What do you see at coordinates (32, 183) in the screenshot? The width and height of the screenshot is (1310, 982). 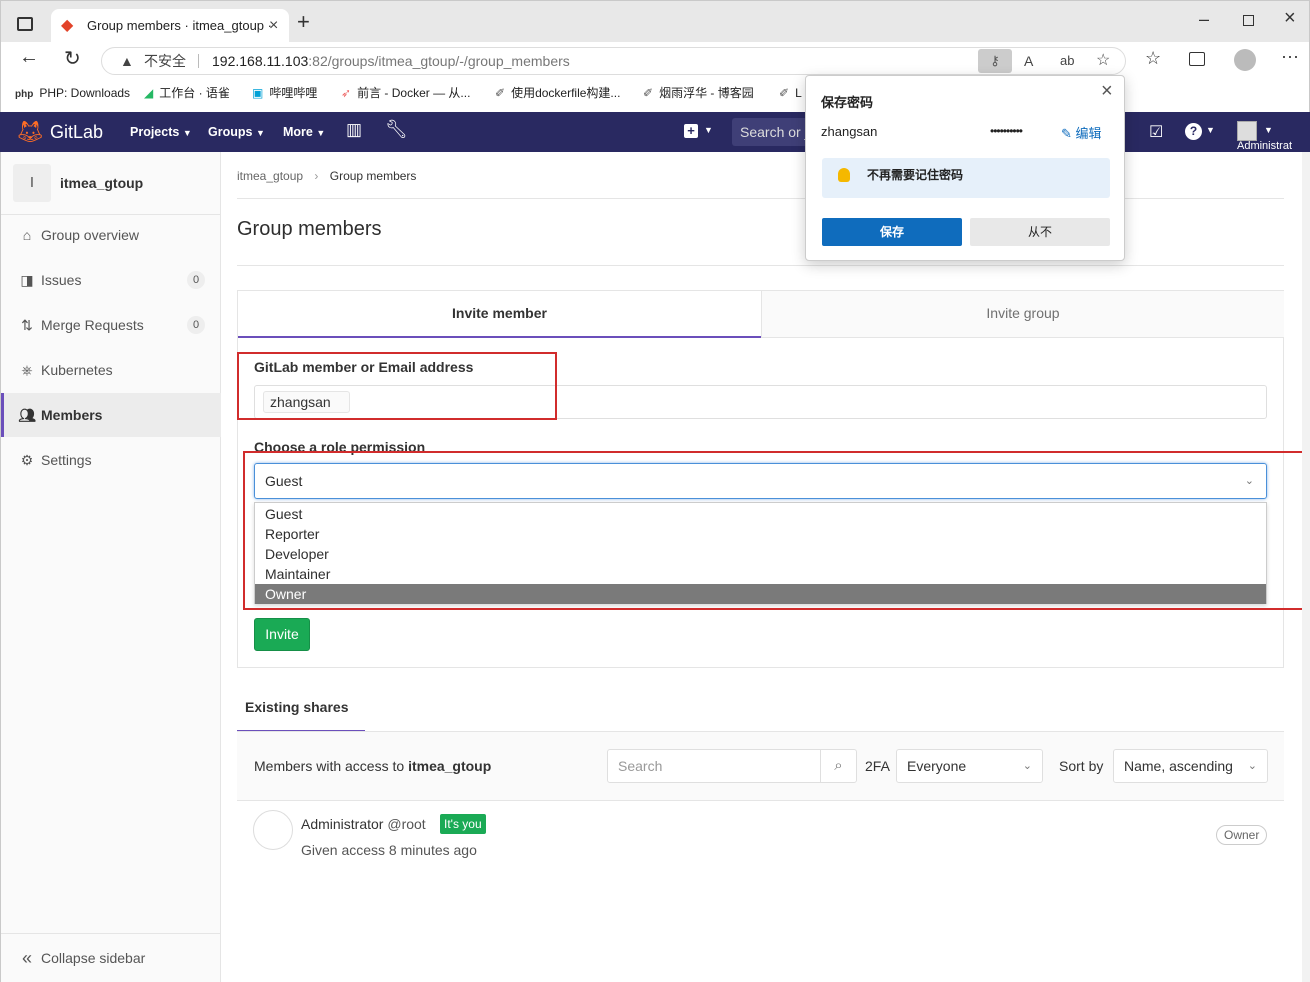 I see `group-avatar: I` at bounding box center [32, 183].